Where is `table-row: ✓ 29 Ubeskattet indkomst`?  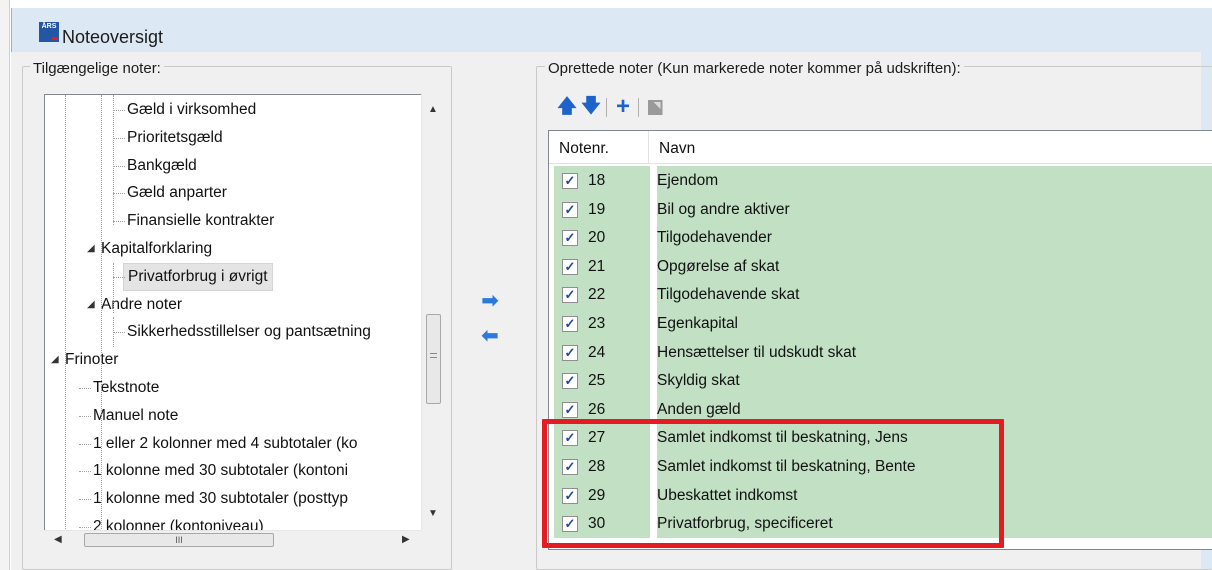
table-row: ✓ 29 Ubeskattet indkomst is located at coordinates (880, 495).